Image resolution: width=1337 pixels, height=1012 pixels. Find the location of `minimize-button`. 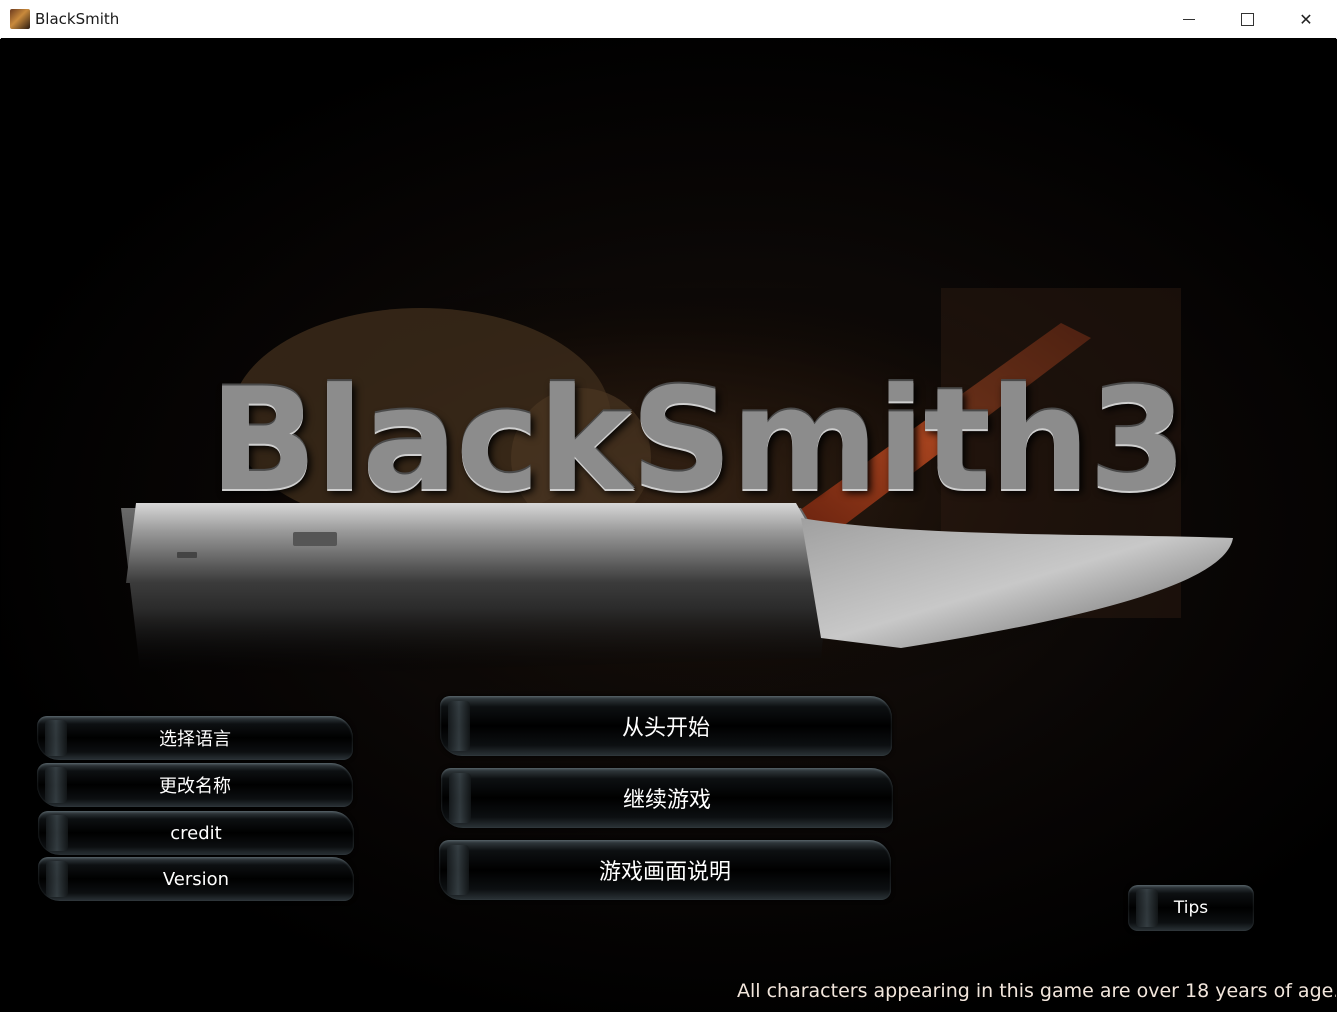

minimize-button is located at coordinates (1189, 19).